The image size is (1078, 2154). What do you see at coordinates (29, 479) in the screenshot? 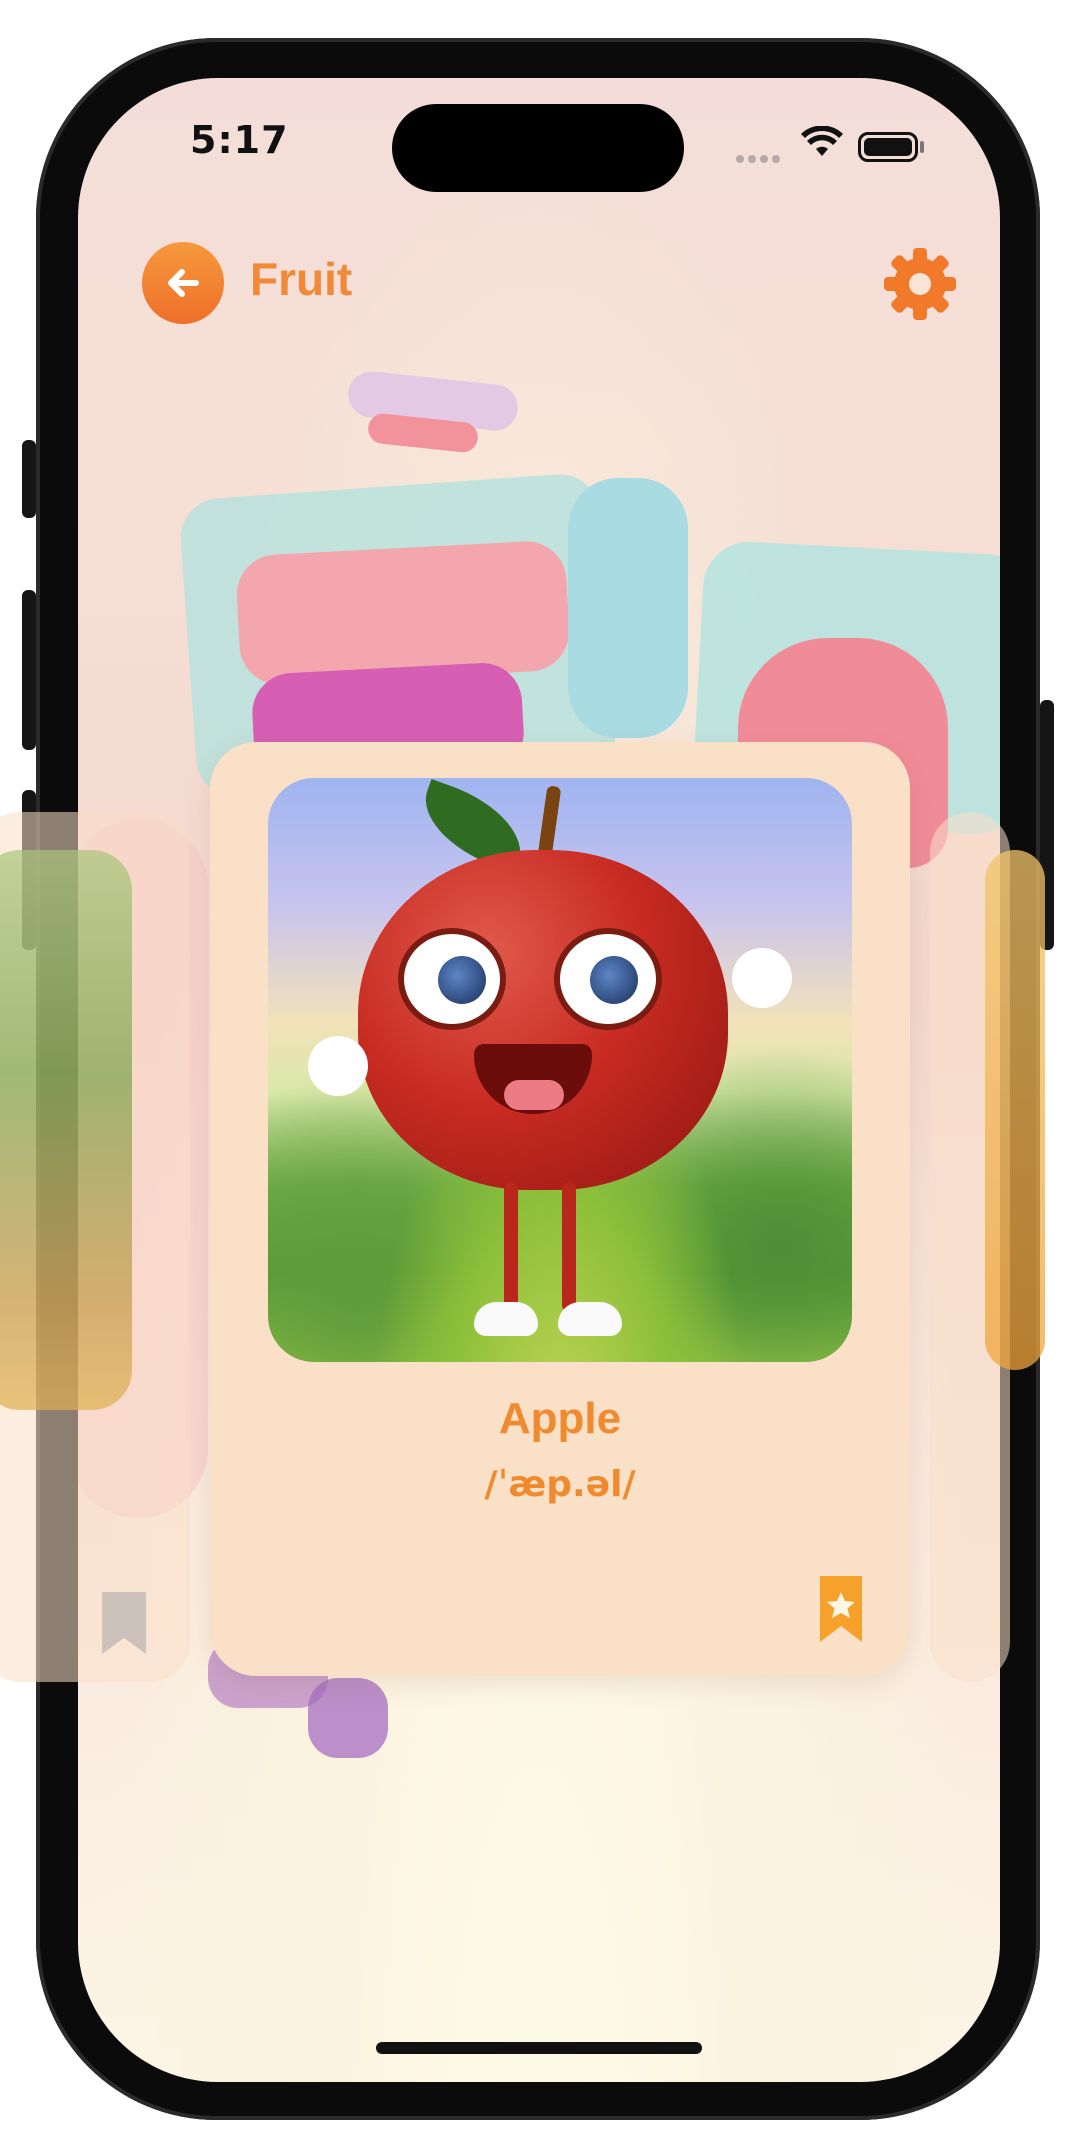
I see `silent-switch` at bounding box center [29, 479].